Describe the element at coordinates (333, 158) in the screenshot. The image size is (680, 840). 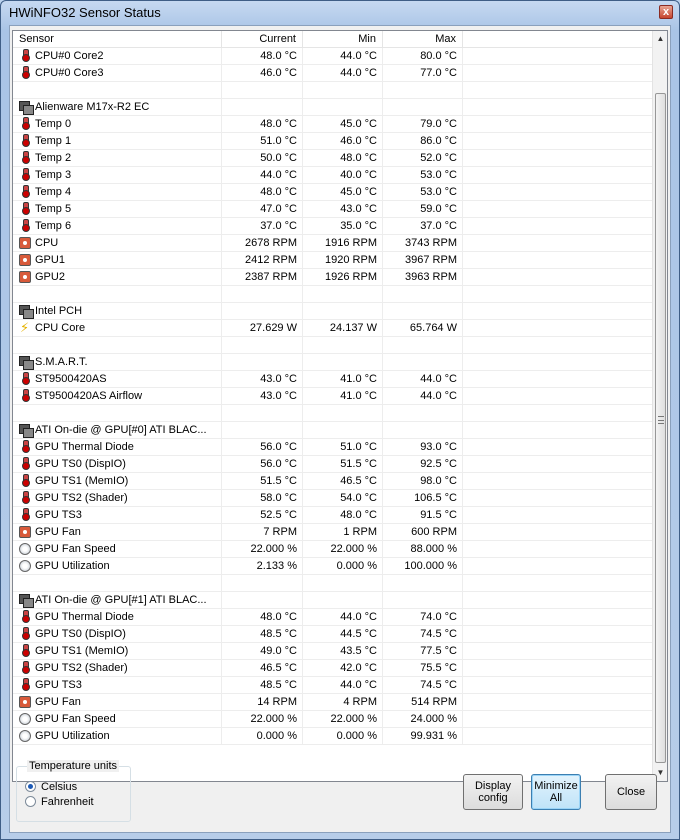
I see `sensor-row: Temp 2 50.0 °C 48.0 °C 52.0 °C` at that location.